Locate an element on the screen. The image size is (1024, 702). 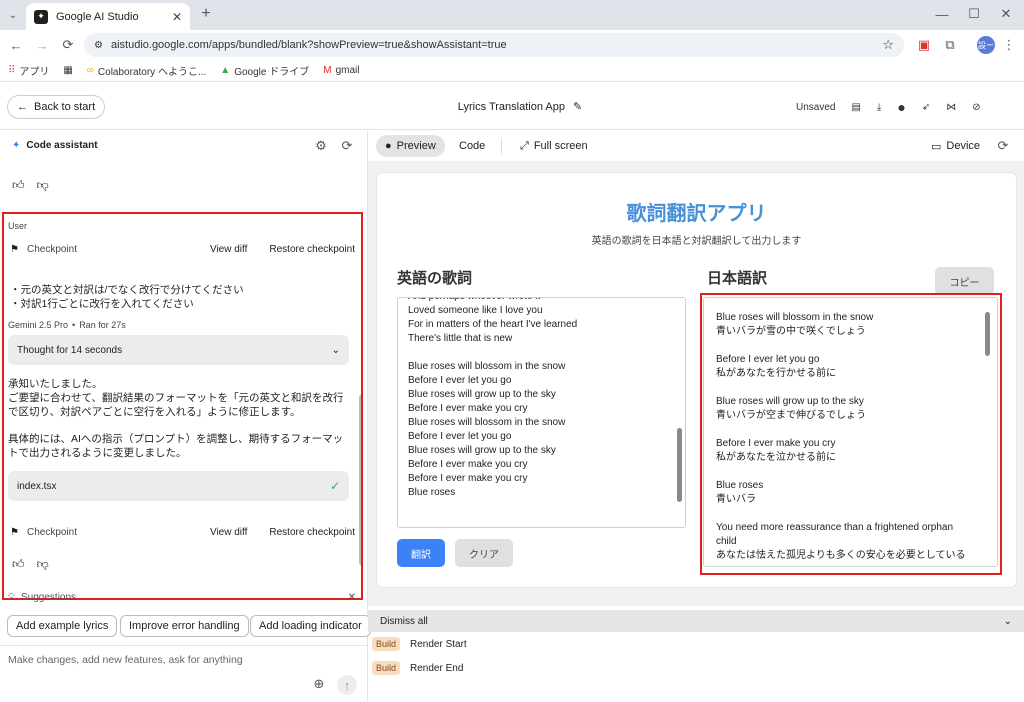
bookmark-drive: ▲ Google ドライブ is located at coordinates (264, 70).